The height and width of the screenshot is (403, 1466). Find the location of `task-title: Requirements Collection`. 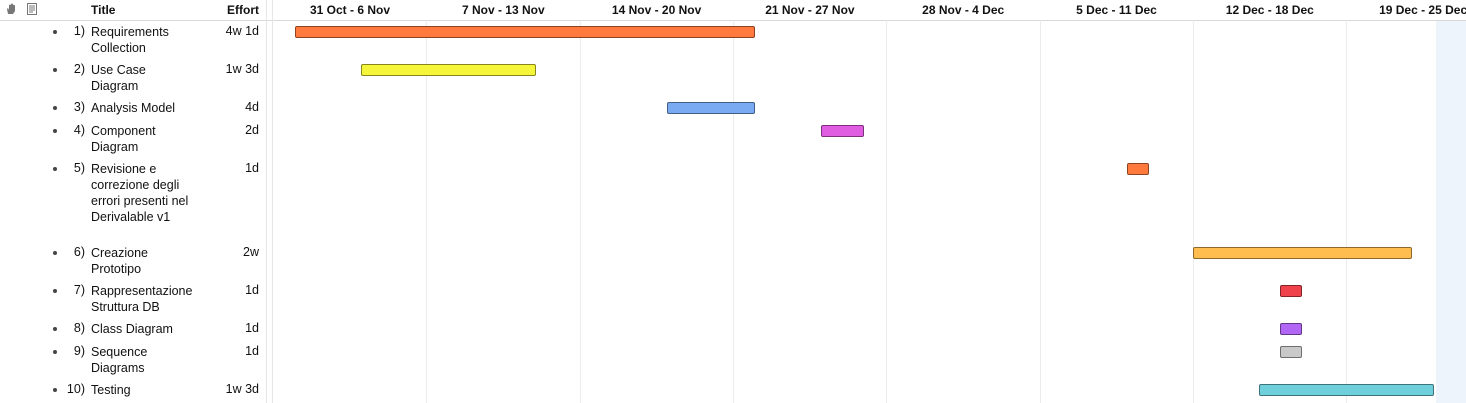

task-title: Requirements Collection is located at coordinates (141, 40).